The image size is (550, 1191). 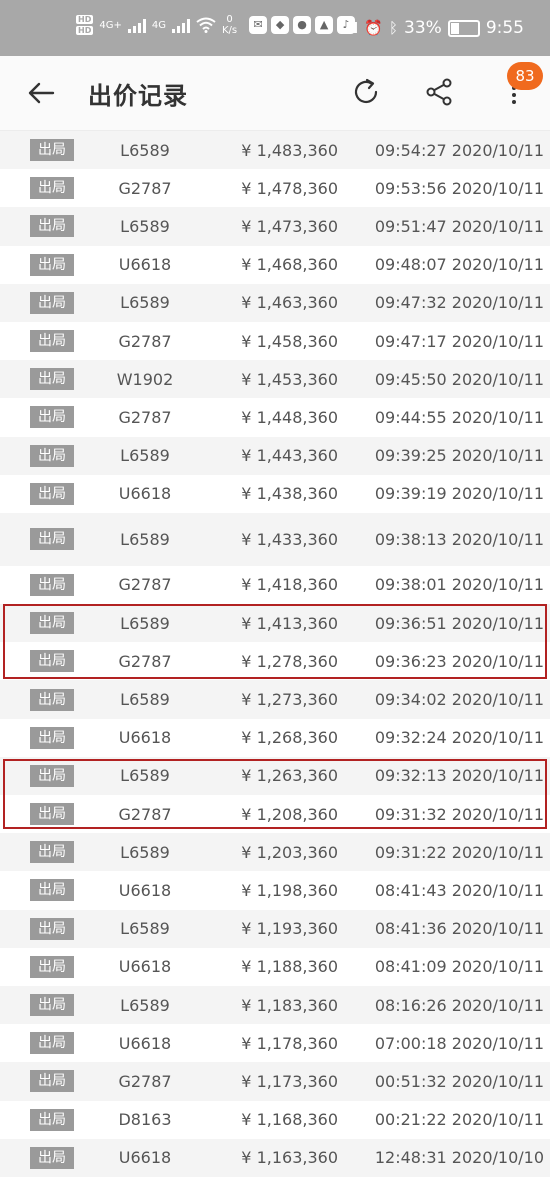 I want to click on bid-price: ¥ 1,483,360, so click(x=289, y=150).